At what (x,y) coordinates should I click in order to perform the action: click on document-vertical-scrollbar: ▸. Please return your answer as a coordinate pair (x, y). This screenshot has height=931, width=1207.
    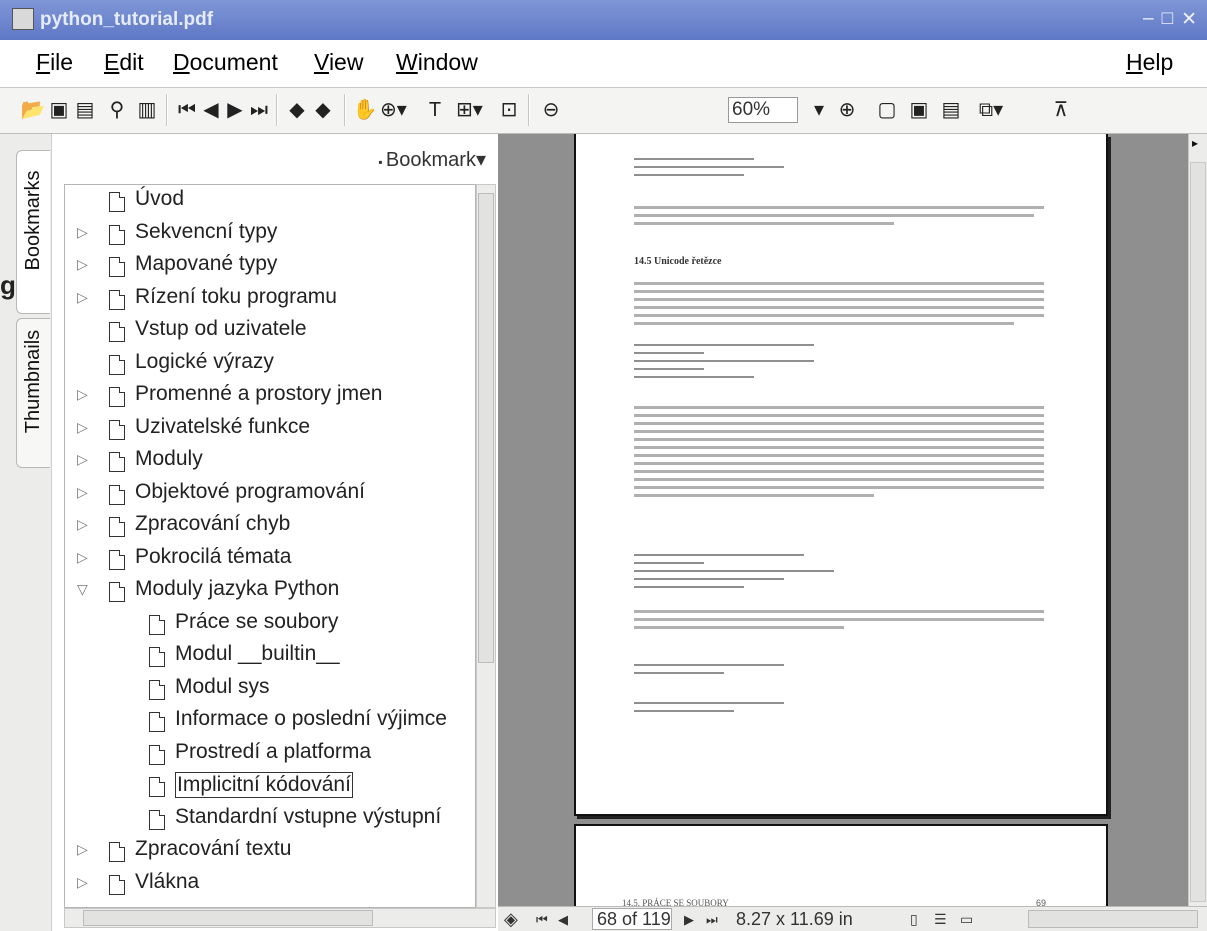
    Looking at the image, I should click on (1197, 520).